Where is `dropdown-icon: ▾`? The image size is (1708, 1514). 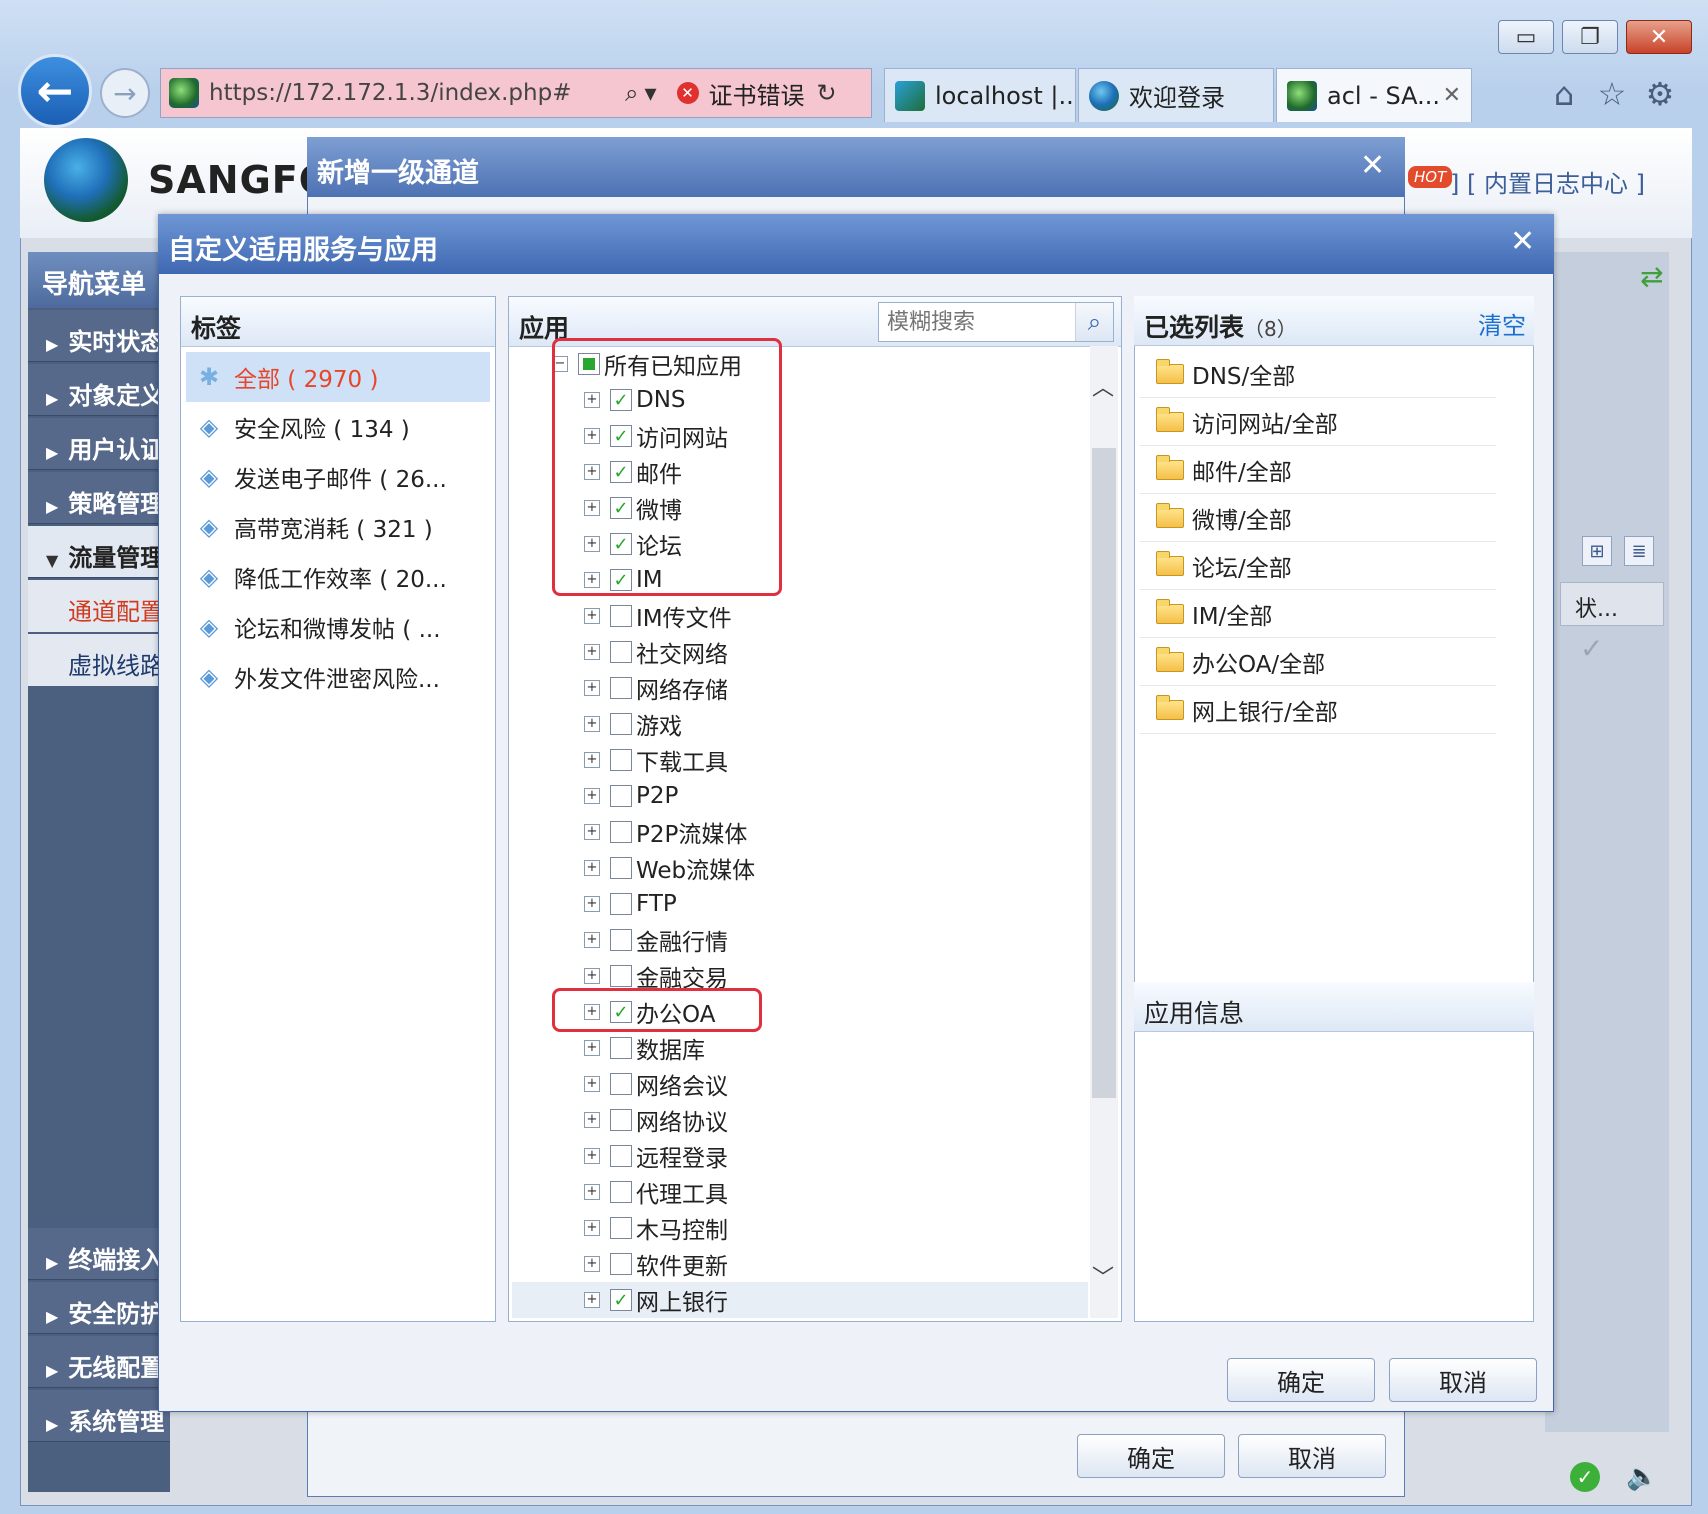 dropdown-icon: ▾ is located at coordinates (650, 93).